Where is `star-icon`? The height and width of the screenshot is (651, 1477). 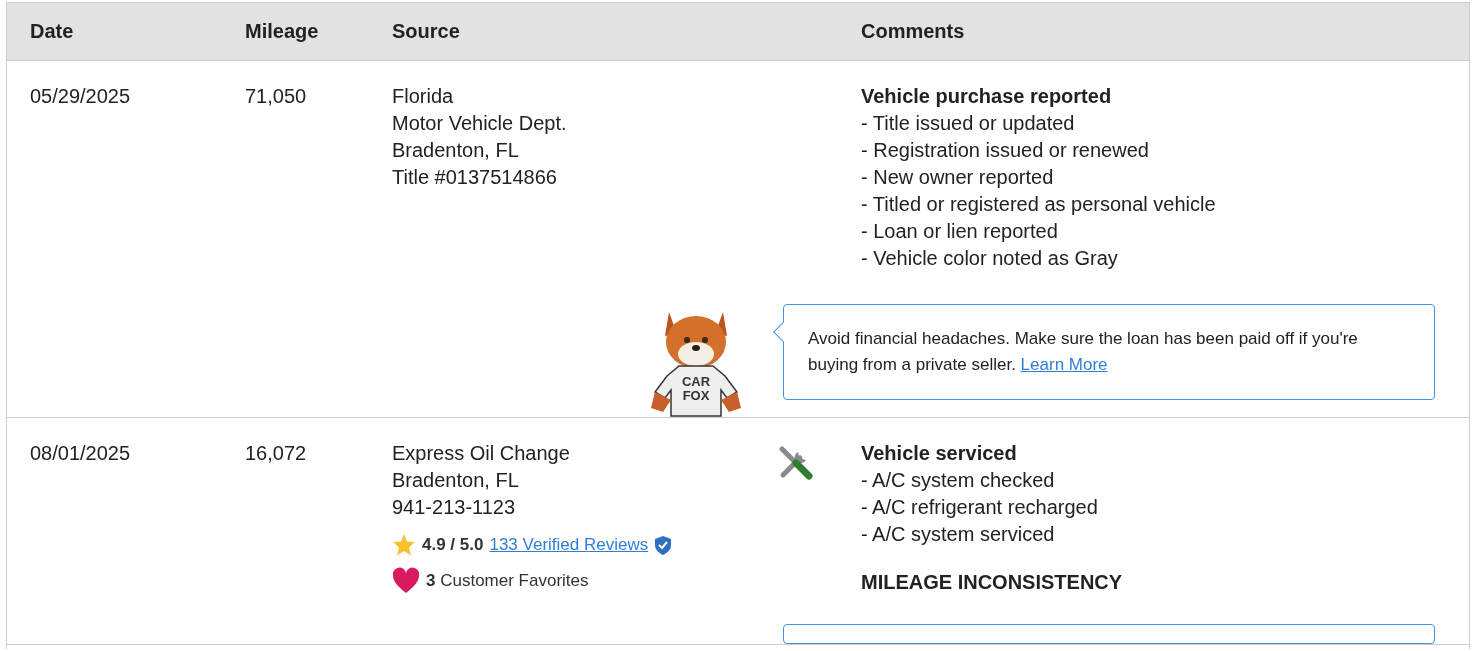
star-icon is located at coordinates (404, 545).